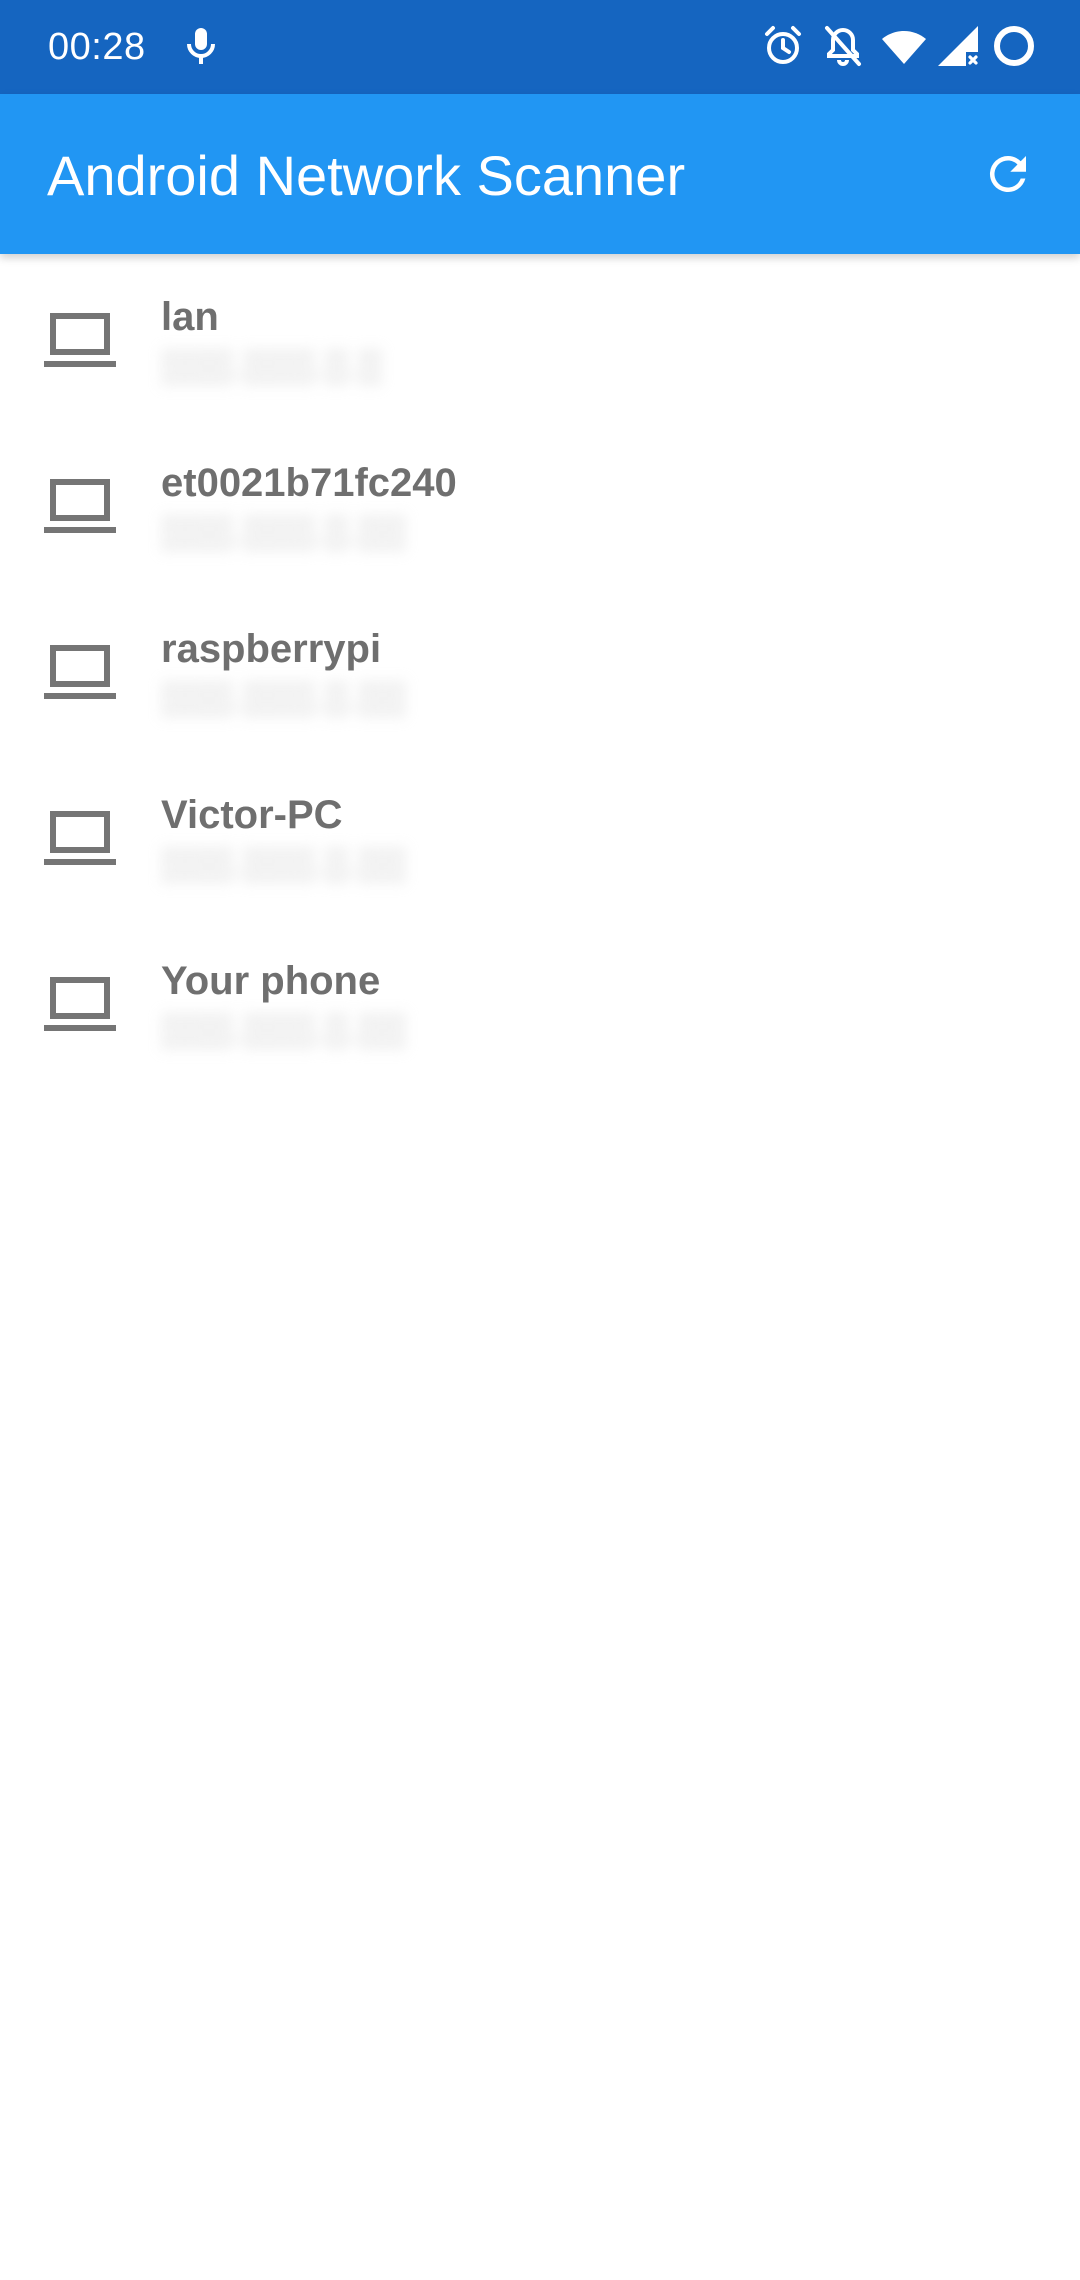 Image resolution: width=1080 pixels, height=2280 pixels. Describe the element at coordinates (904, 47) in the screenshot. I see `wifi-icon` at that location.